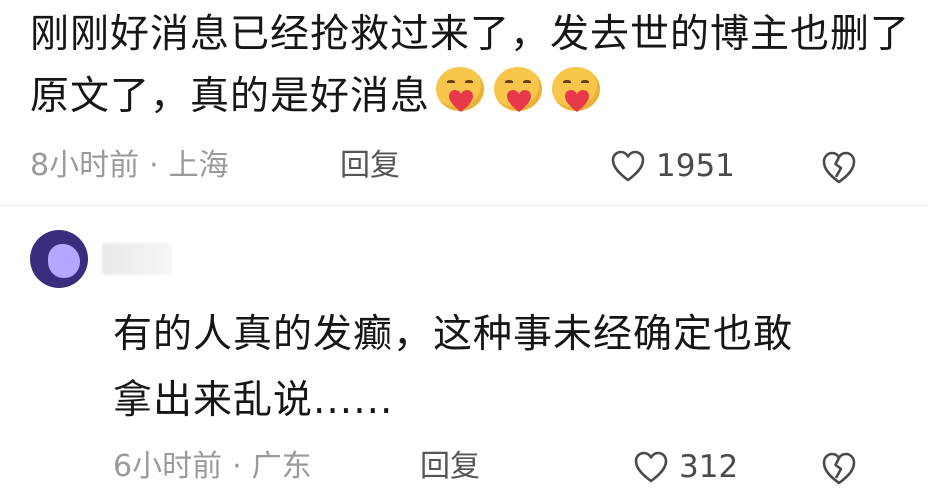 Image resolution: width=928 pixels, height=495 pixels. What do you see at coordinates (464, 205) in the screenshot?
I see `divider` at bounding box center [464, 205].